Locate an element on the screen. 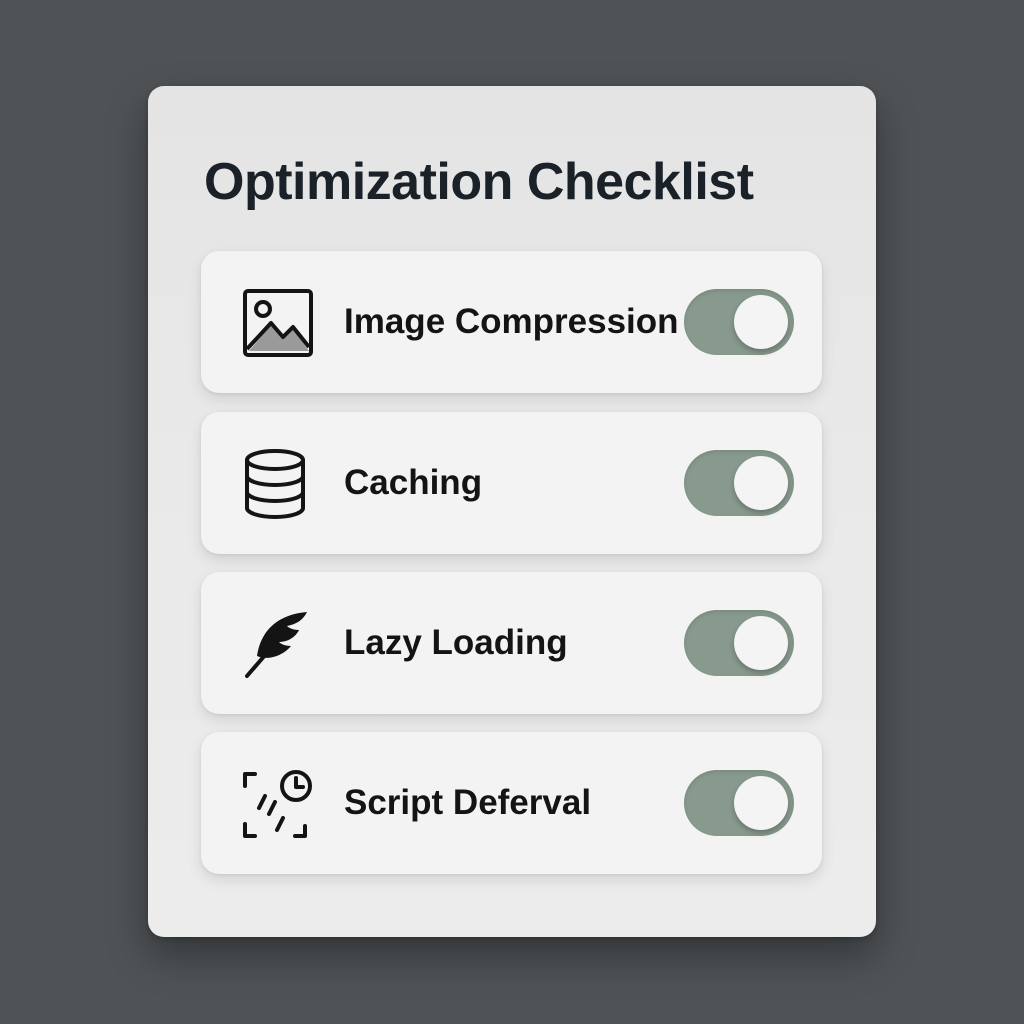 The width and height of the screenshot is (1024, 1024). checklist-item-label: Caching is located at coordinates (413, 482).